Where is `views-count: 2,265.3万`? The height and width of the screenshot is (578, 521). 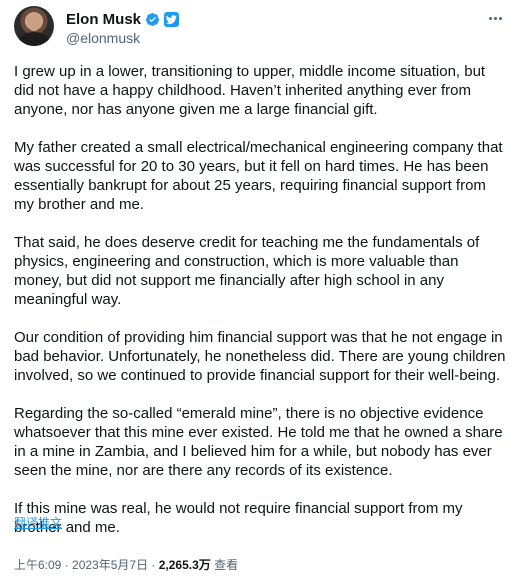 views-count: 2,265.3万 is located at coordinates (185, 565).